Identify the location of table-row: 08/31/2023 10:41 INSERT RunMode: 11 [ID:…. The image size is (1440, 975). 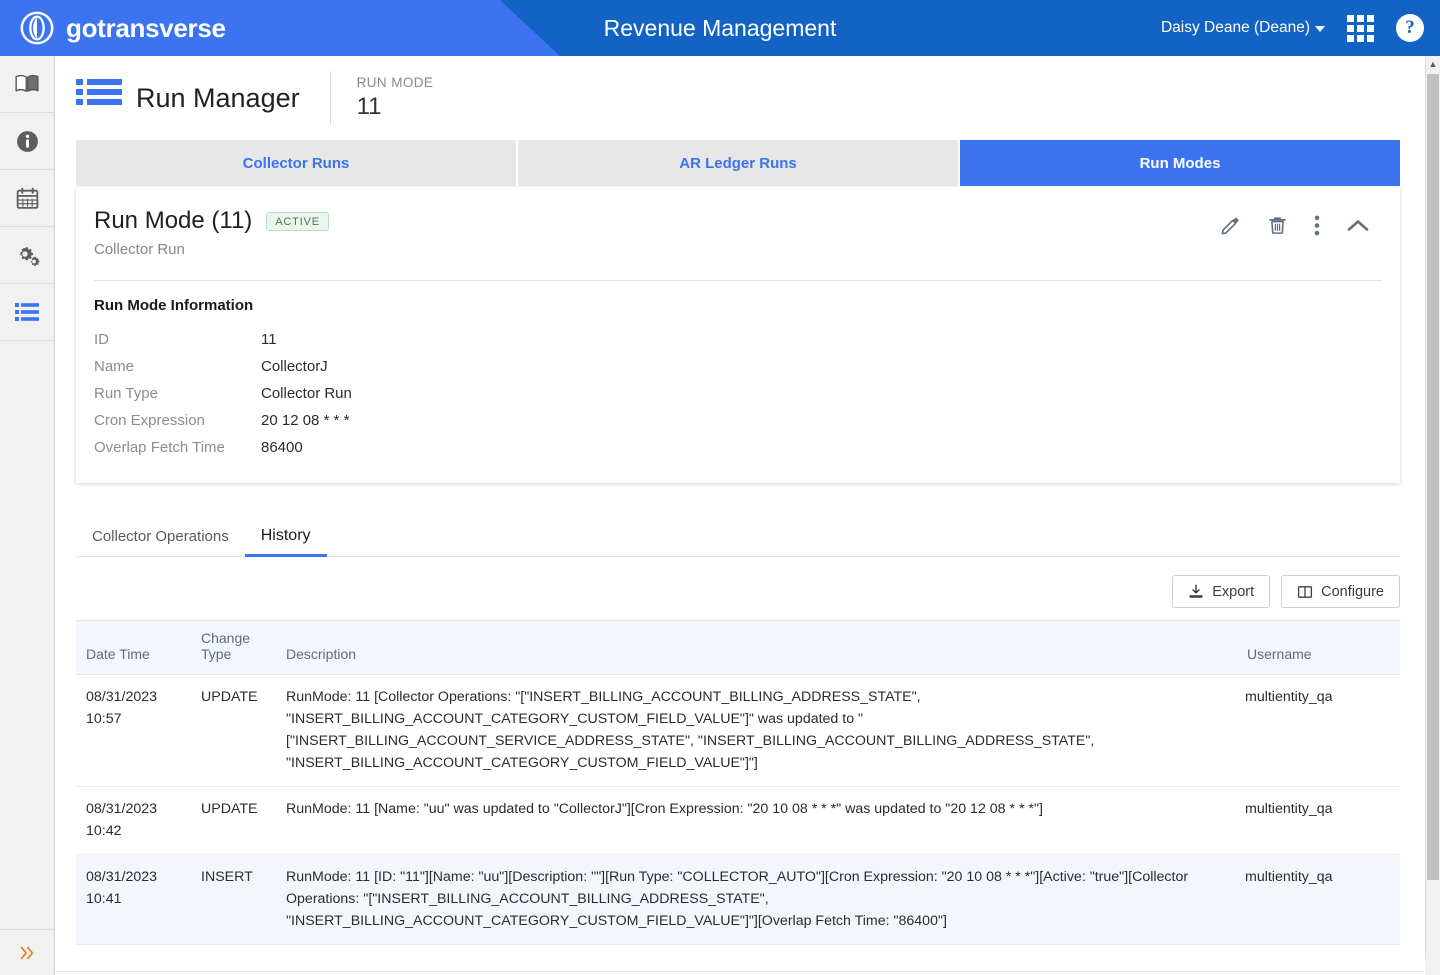
(738, 899).